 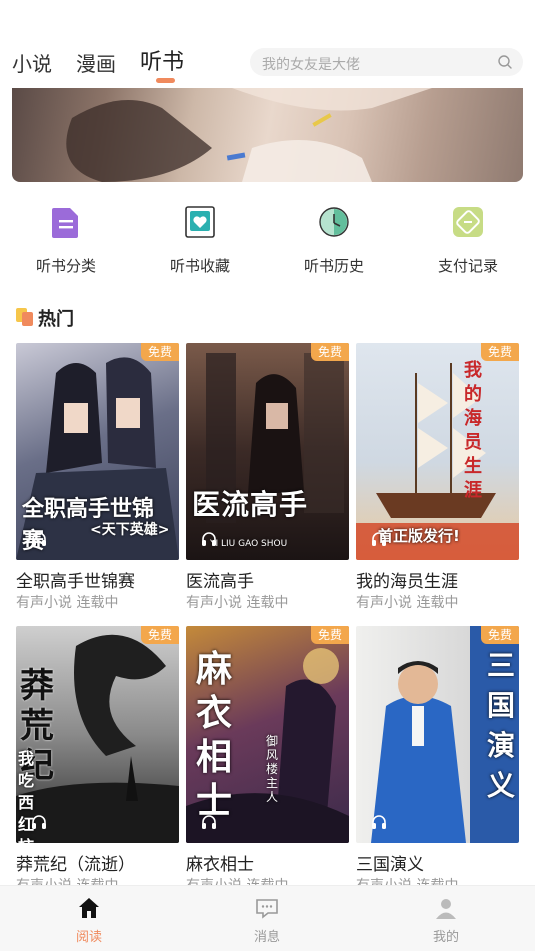 What do you see at coordinates (249, 135) in the screenshot?
I see `banner-illustration` at bounding box center [249, 135].